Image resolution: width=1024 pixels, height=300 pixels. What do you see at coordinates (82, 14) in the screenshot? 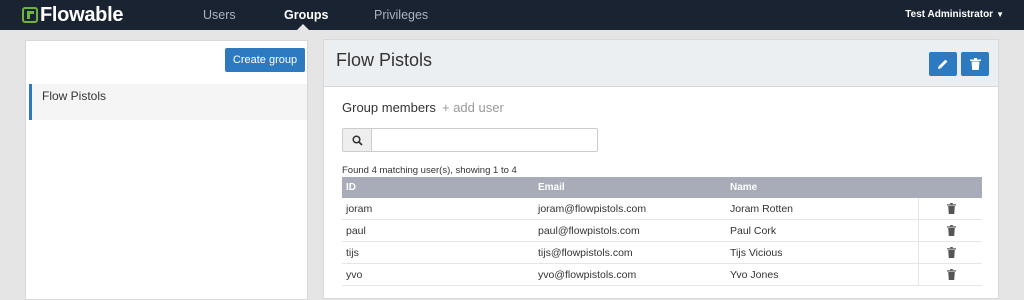
I see `logo-text: Flowable` at bounding box center [82, 14].